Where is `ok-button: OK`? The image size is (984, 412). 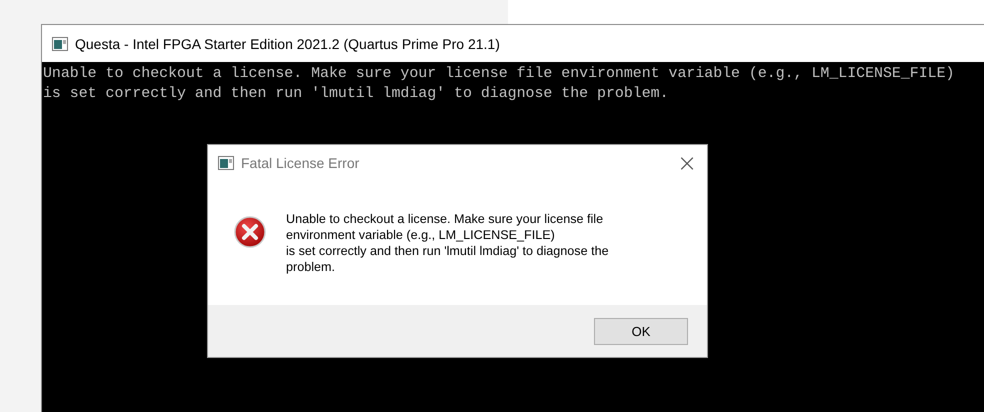 ok-button: OK is located at coordinates (641, 331).